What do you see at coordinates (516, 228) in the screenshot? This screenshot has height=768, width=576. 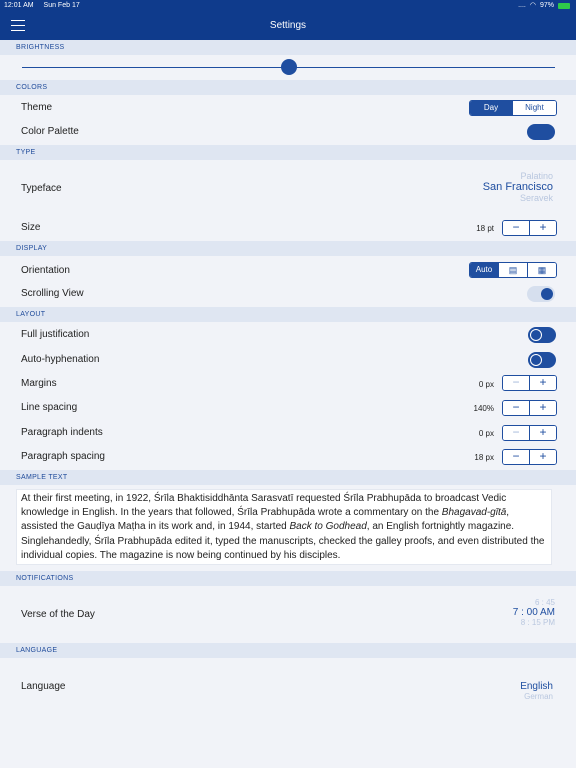 I see `size-decrease-button: −` at bounding box center [516, 228].